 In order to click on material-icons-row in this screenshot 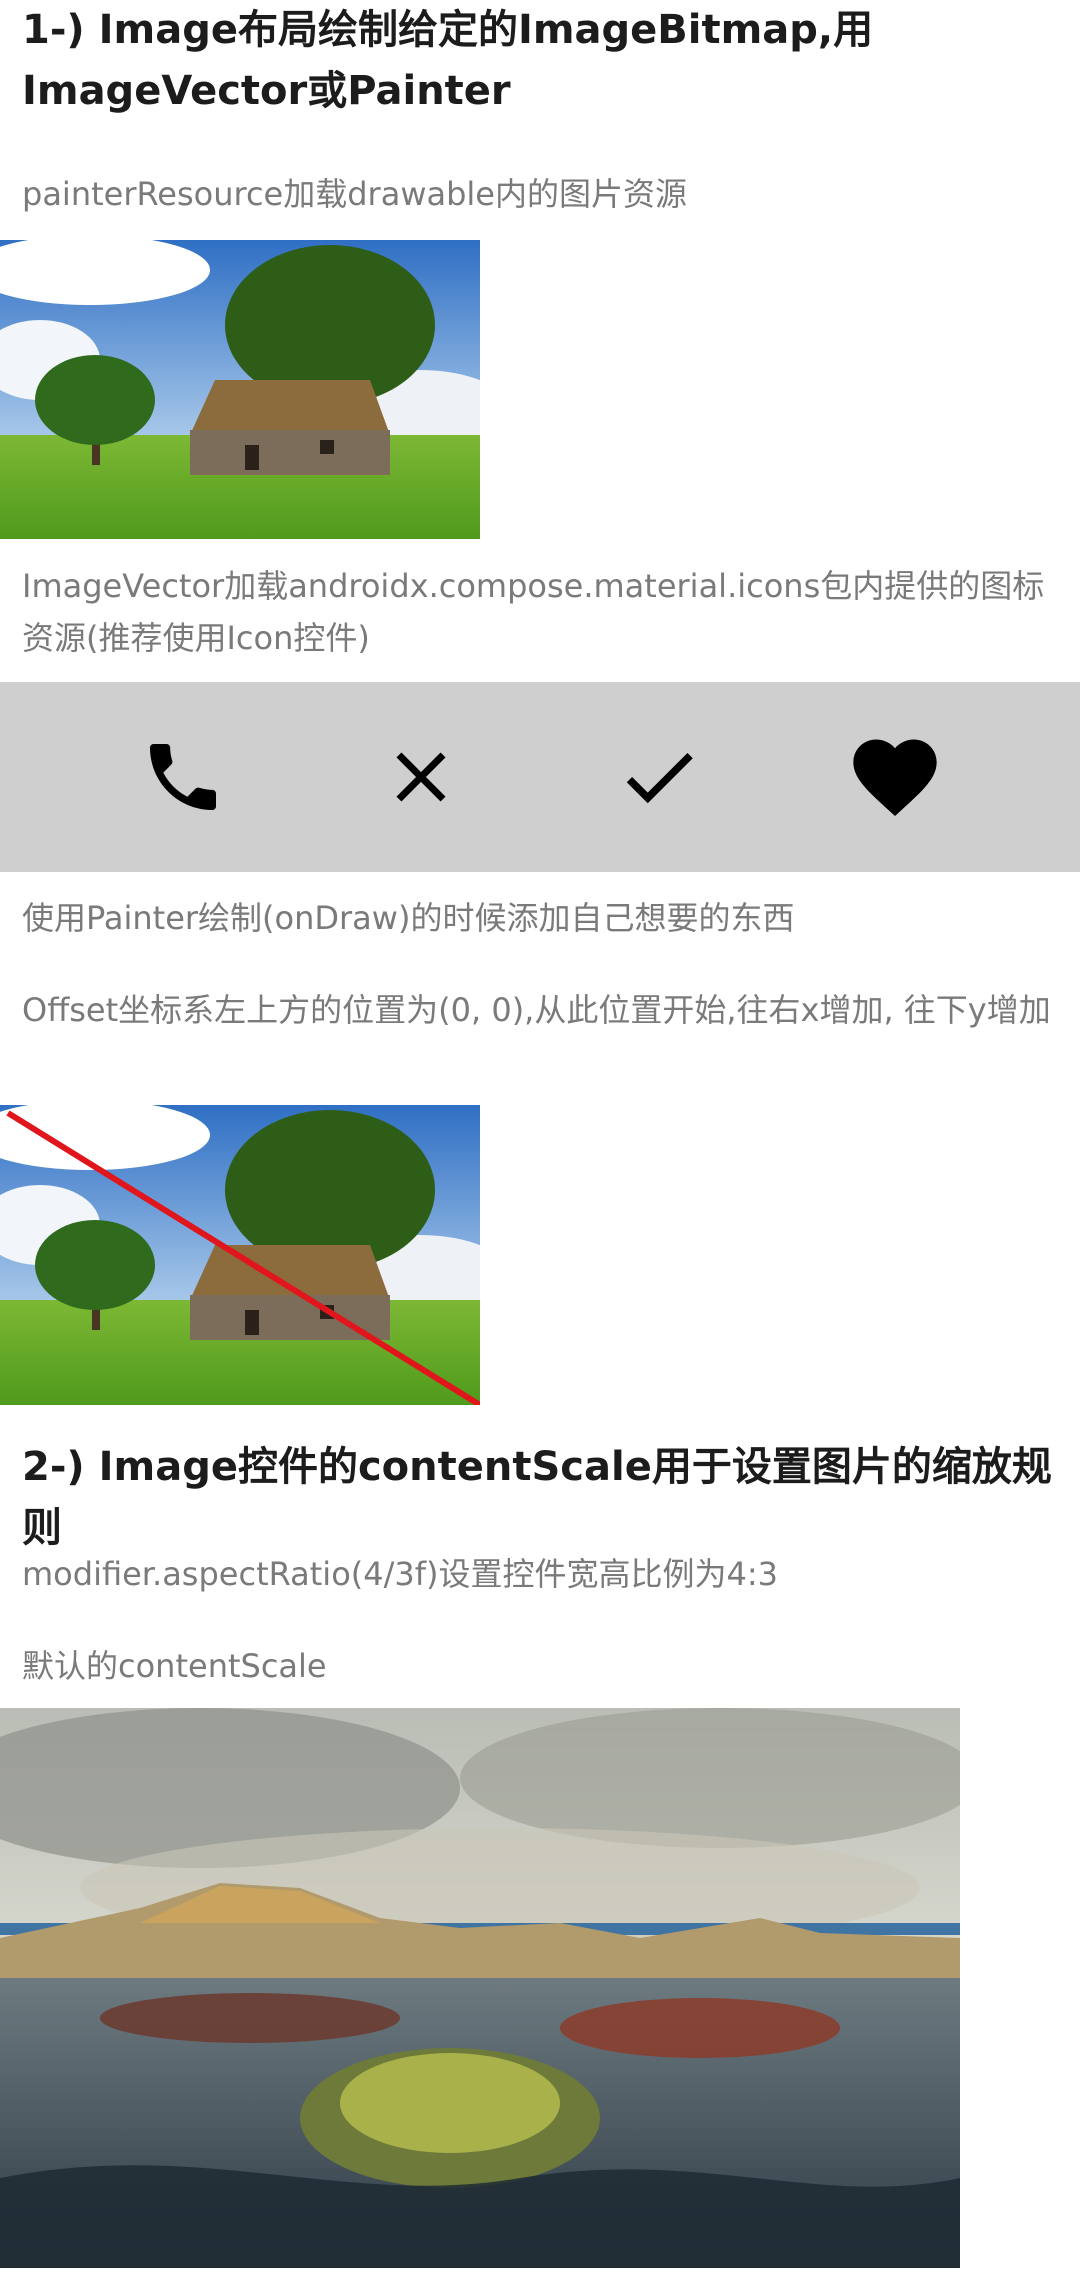, I will do `click(540, 777)`.